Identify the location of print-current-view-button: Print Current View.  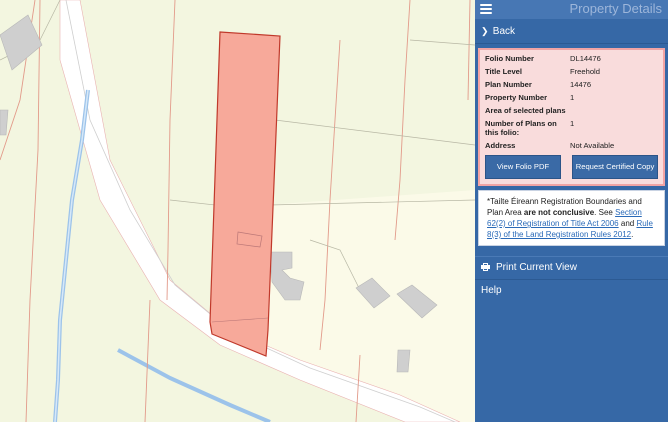
(571, 268).